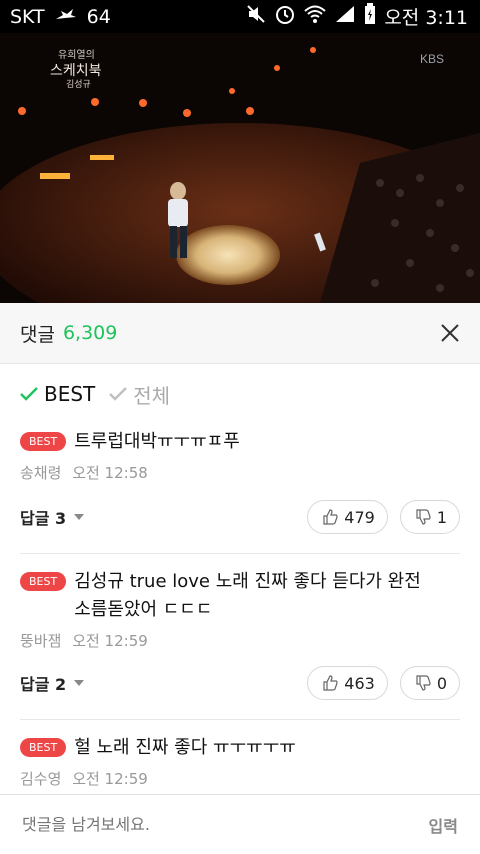  What do you see at coordinates (37, 334) in the screenshot?
I see `comments-title: 댓글` at bounding box center [37, 334].